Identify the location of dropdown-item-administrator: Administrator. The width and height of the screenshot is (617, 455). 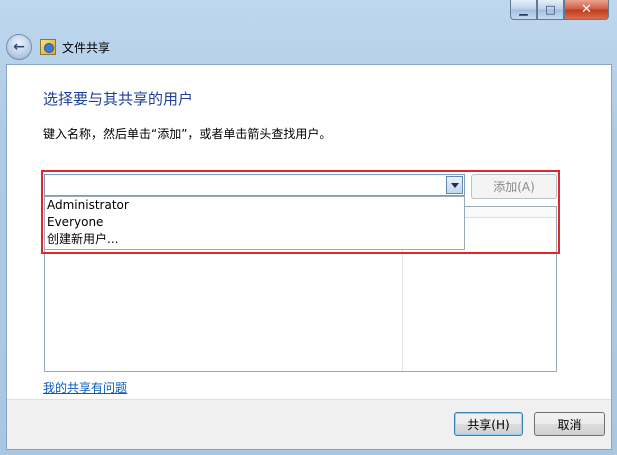
(254, 205).